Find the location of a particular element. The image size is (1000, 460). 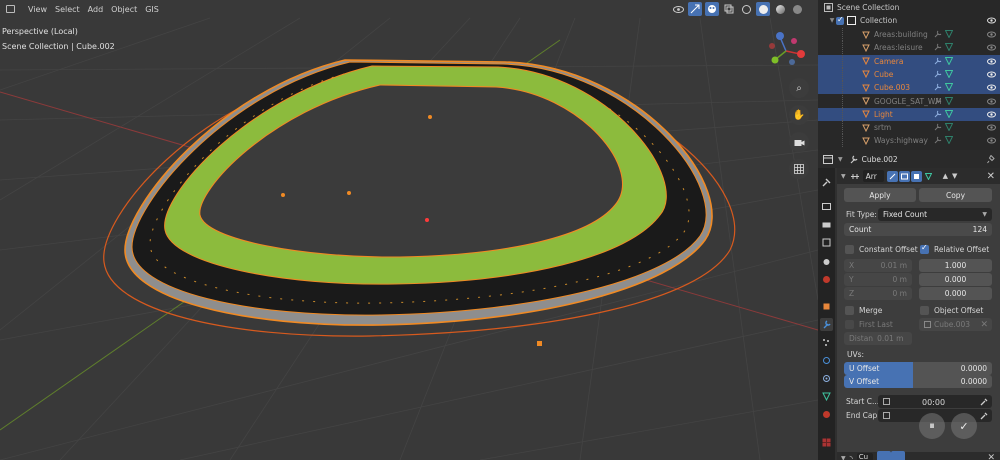

u-offset-field: U Offset 0.0000 is located at coordinates (918, 368).